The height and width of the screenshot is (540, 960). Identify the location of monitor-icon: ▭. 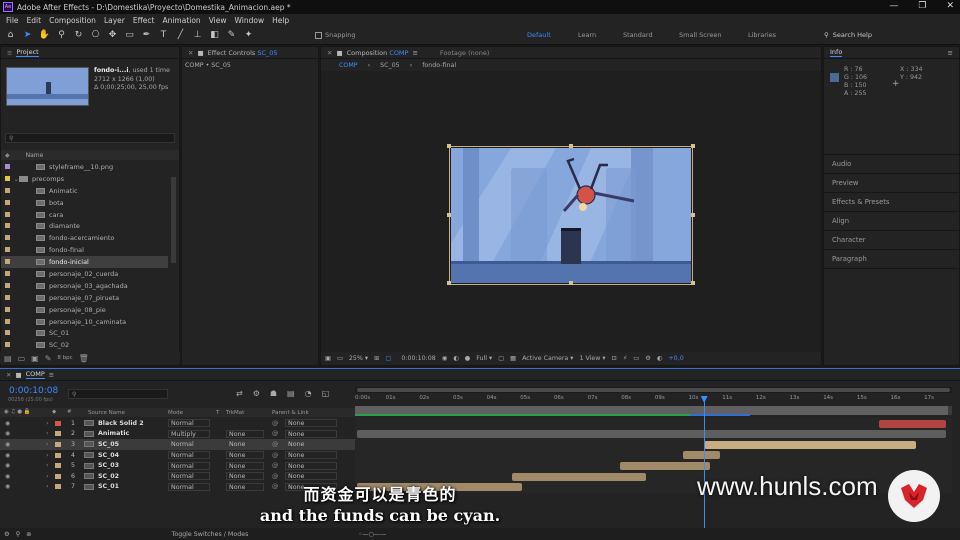
(340, 358).